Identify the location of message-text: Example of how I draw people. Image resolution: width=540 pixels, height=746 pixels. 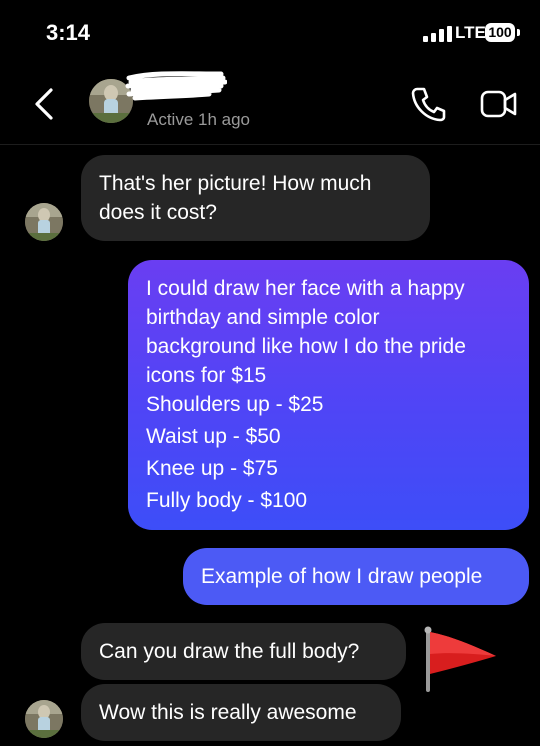
(342, 576).